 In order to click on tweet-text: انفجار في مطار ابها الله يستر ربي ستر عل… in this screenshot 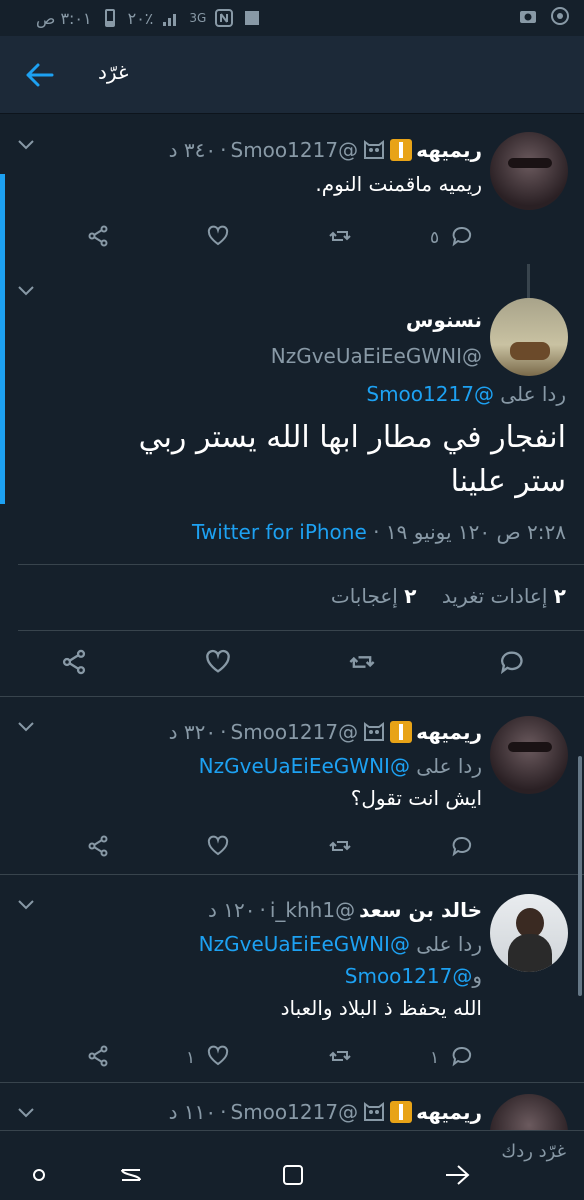, I will do `click(352, 459)`.